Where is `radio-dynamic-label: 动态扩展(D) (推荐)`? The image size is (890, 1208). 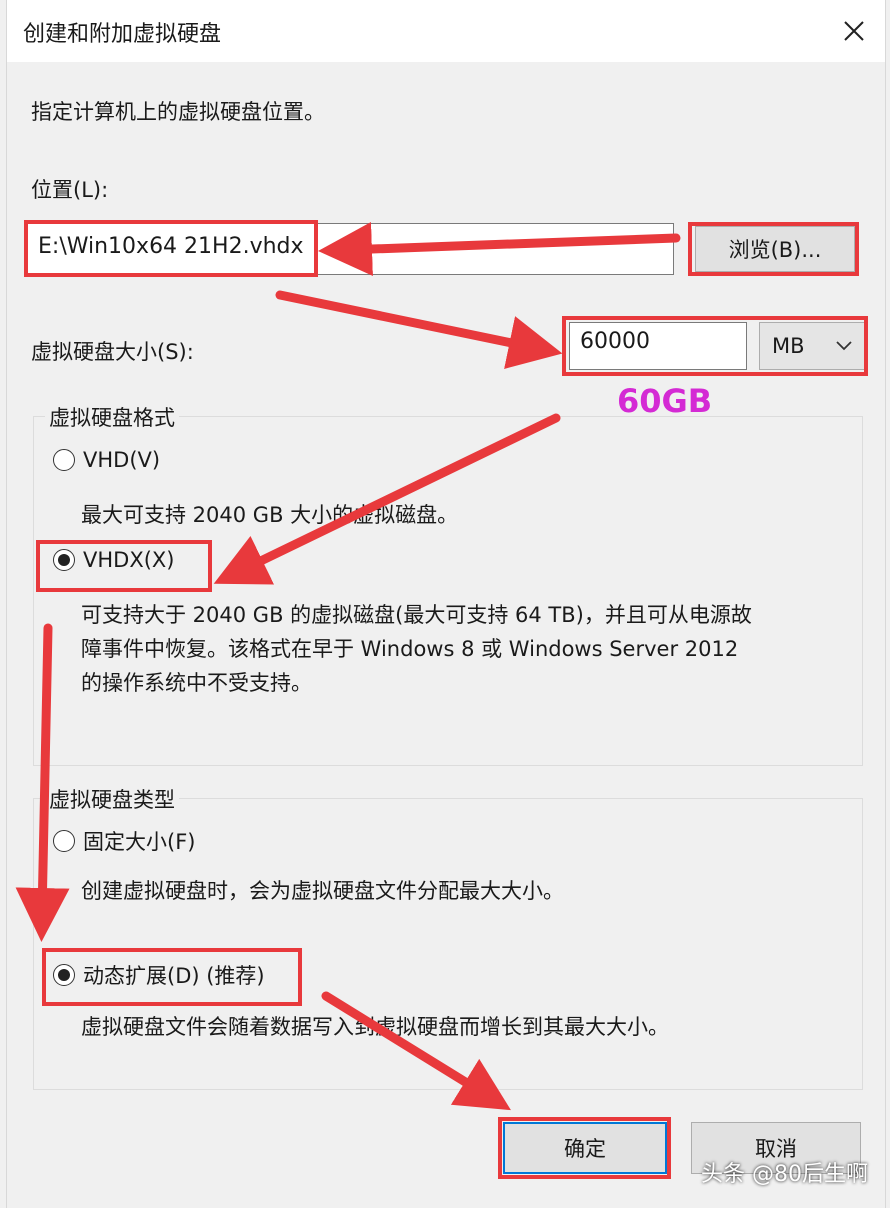 radio-dynamic-label: 动态扩展(D) (推荐) is located at coordinates (174, 976).